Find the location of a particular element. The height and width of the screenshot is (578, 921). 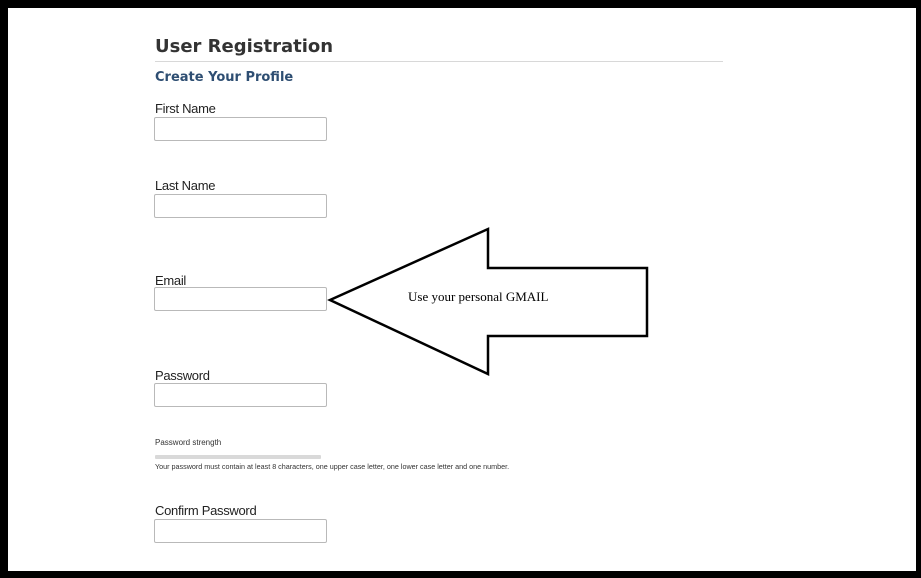

section-subtitle: Create Your Profile is located at coordinates (224, 77).